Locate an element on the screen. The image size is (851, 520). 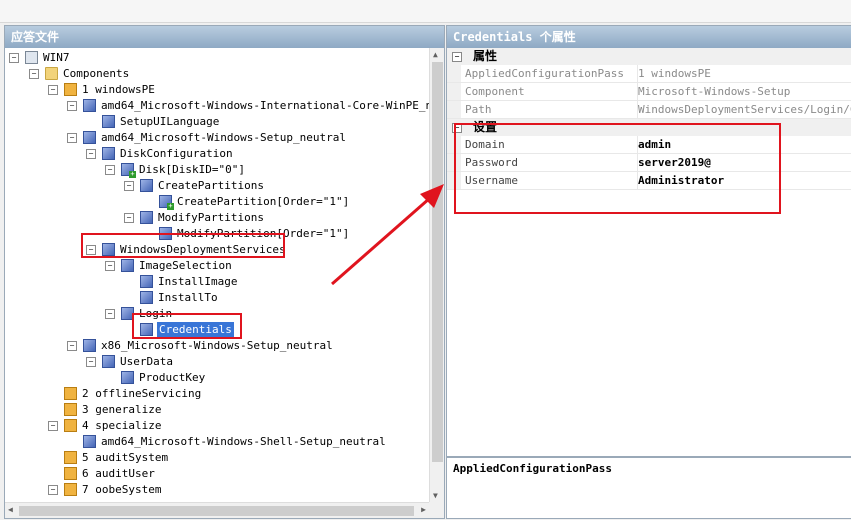
computer-icon is located at coordinates (31, 57).